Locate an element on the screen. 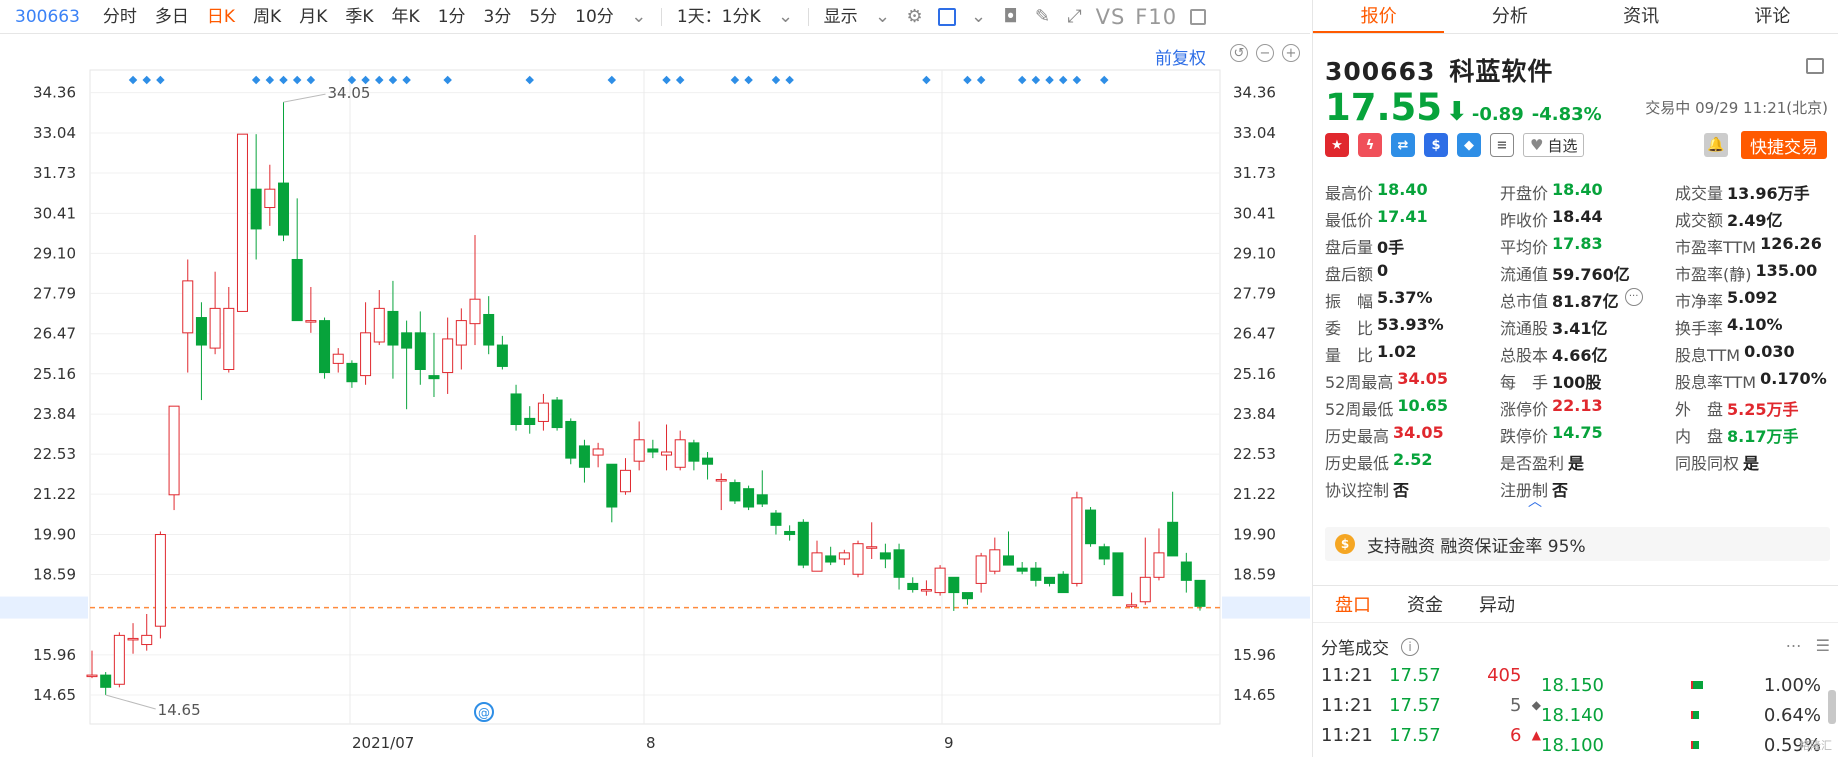 This screenshot has height=760, width=1838. y-tick-label-right: 26.47 is located at coordinates (1254, 334).